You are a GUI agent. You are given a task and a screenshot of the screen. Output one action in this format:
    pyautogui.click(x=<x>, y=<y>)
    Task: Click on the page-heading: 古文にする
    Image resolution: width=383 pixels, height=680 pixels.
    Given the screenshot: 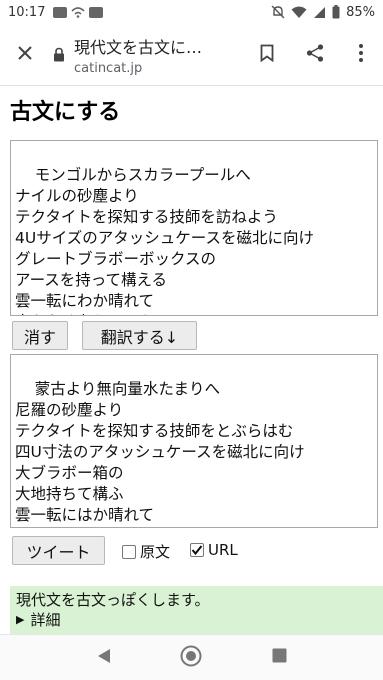 What is the action you would take?
    pyautogui.click(x=65, y=112)
    